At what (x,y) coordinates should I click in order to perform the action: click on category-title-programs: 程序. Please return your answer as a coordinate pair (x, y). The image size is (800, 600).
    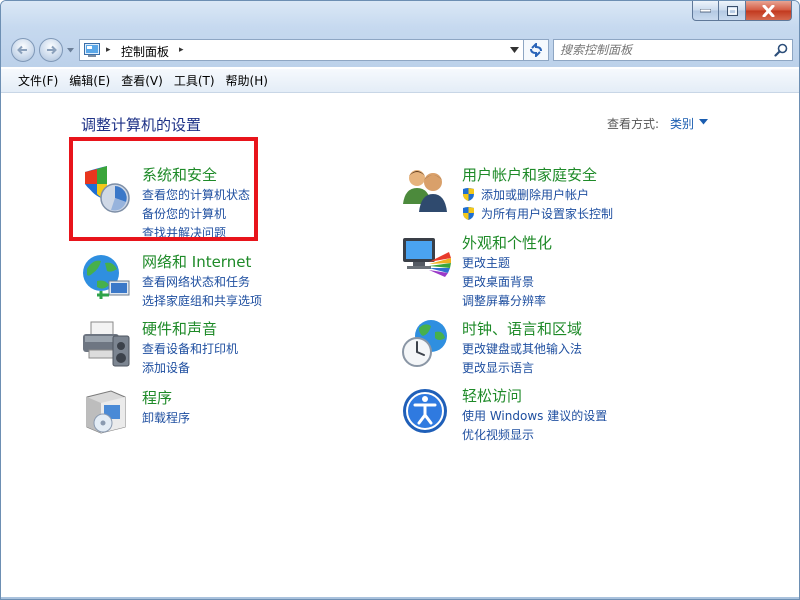
    Looking at the image, I should click on (157, 397).